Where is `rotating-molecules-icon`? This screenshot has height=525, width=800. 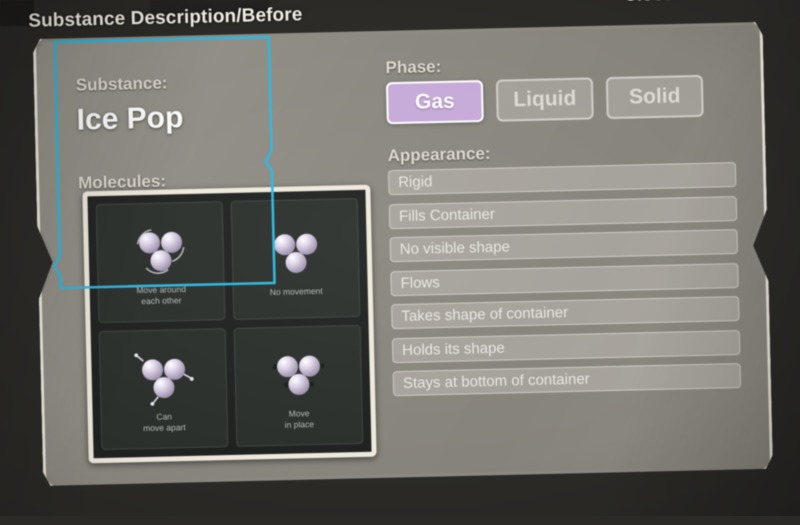
rotating-molecules-icon is located at coordinates (159, 249).